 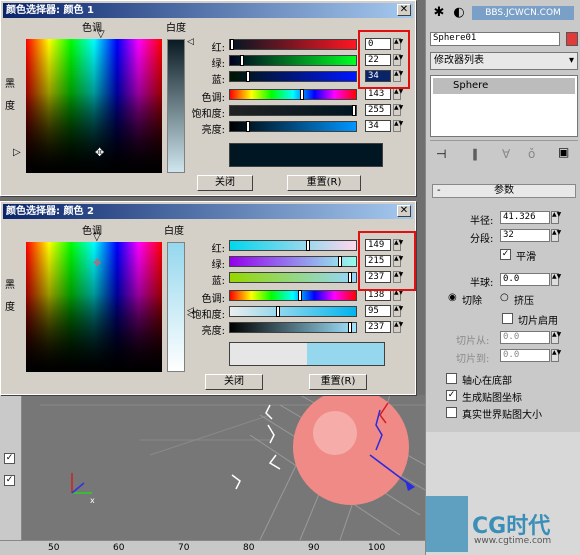 I want to click on time-ruler: 50 60 70 80 90 100, so click(x=212, y=547).